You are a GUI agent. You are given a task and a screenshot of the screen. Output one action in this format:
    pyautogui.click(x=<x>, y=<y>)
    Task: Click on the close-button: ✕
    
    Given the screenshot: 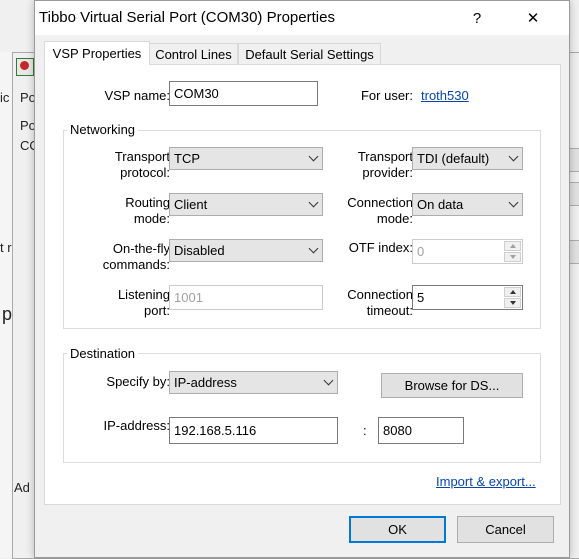 What is the action you would take?
    pyautogui.click(x=533, y=18)
    